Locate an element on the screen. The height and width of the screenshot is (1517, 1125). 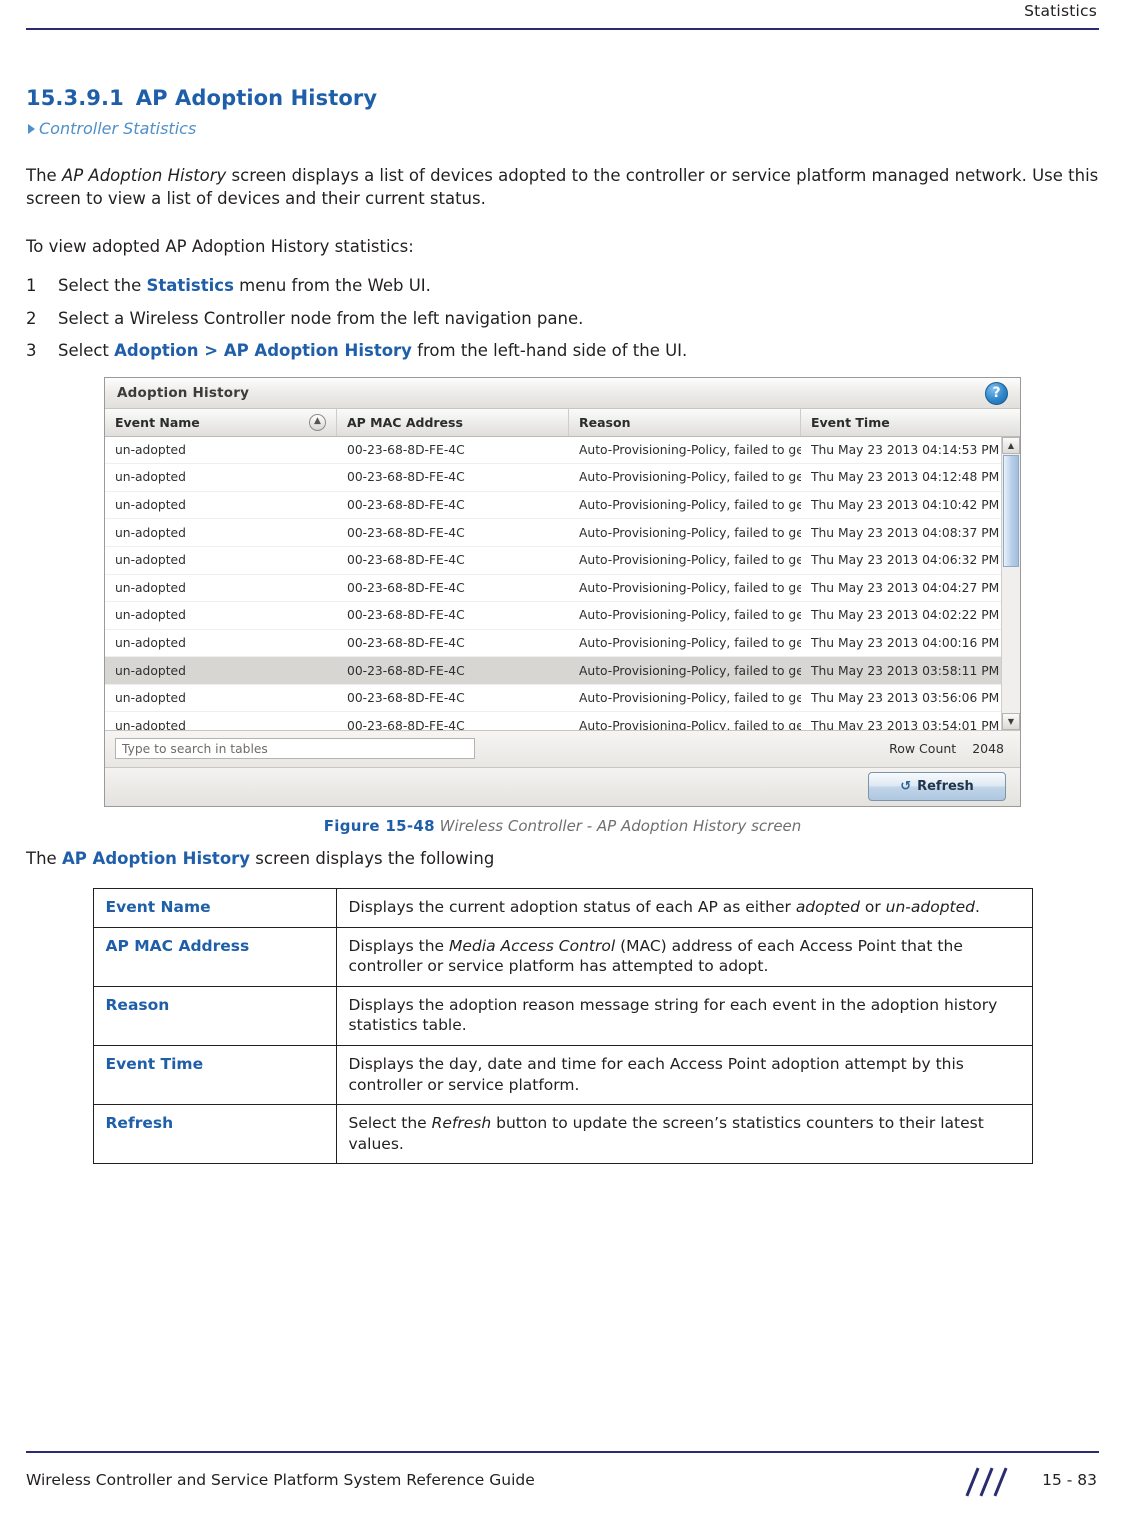
column-header-label: Event Time is located at coordinates (850, 422).